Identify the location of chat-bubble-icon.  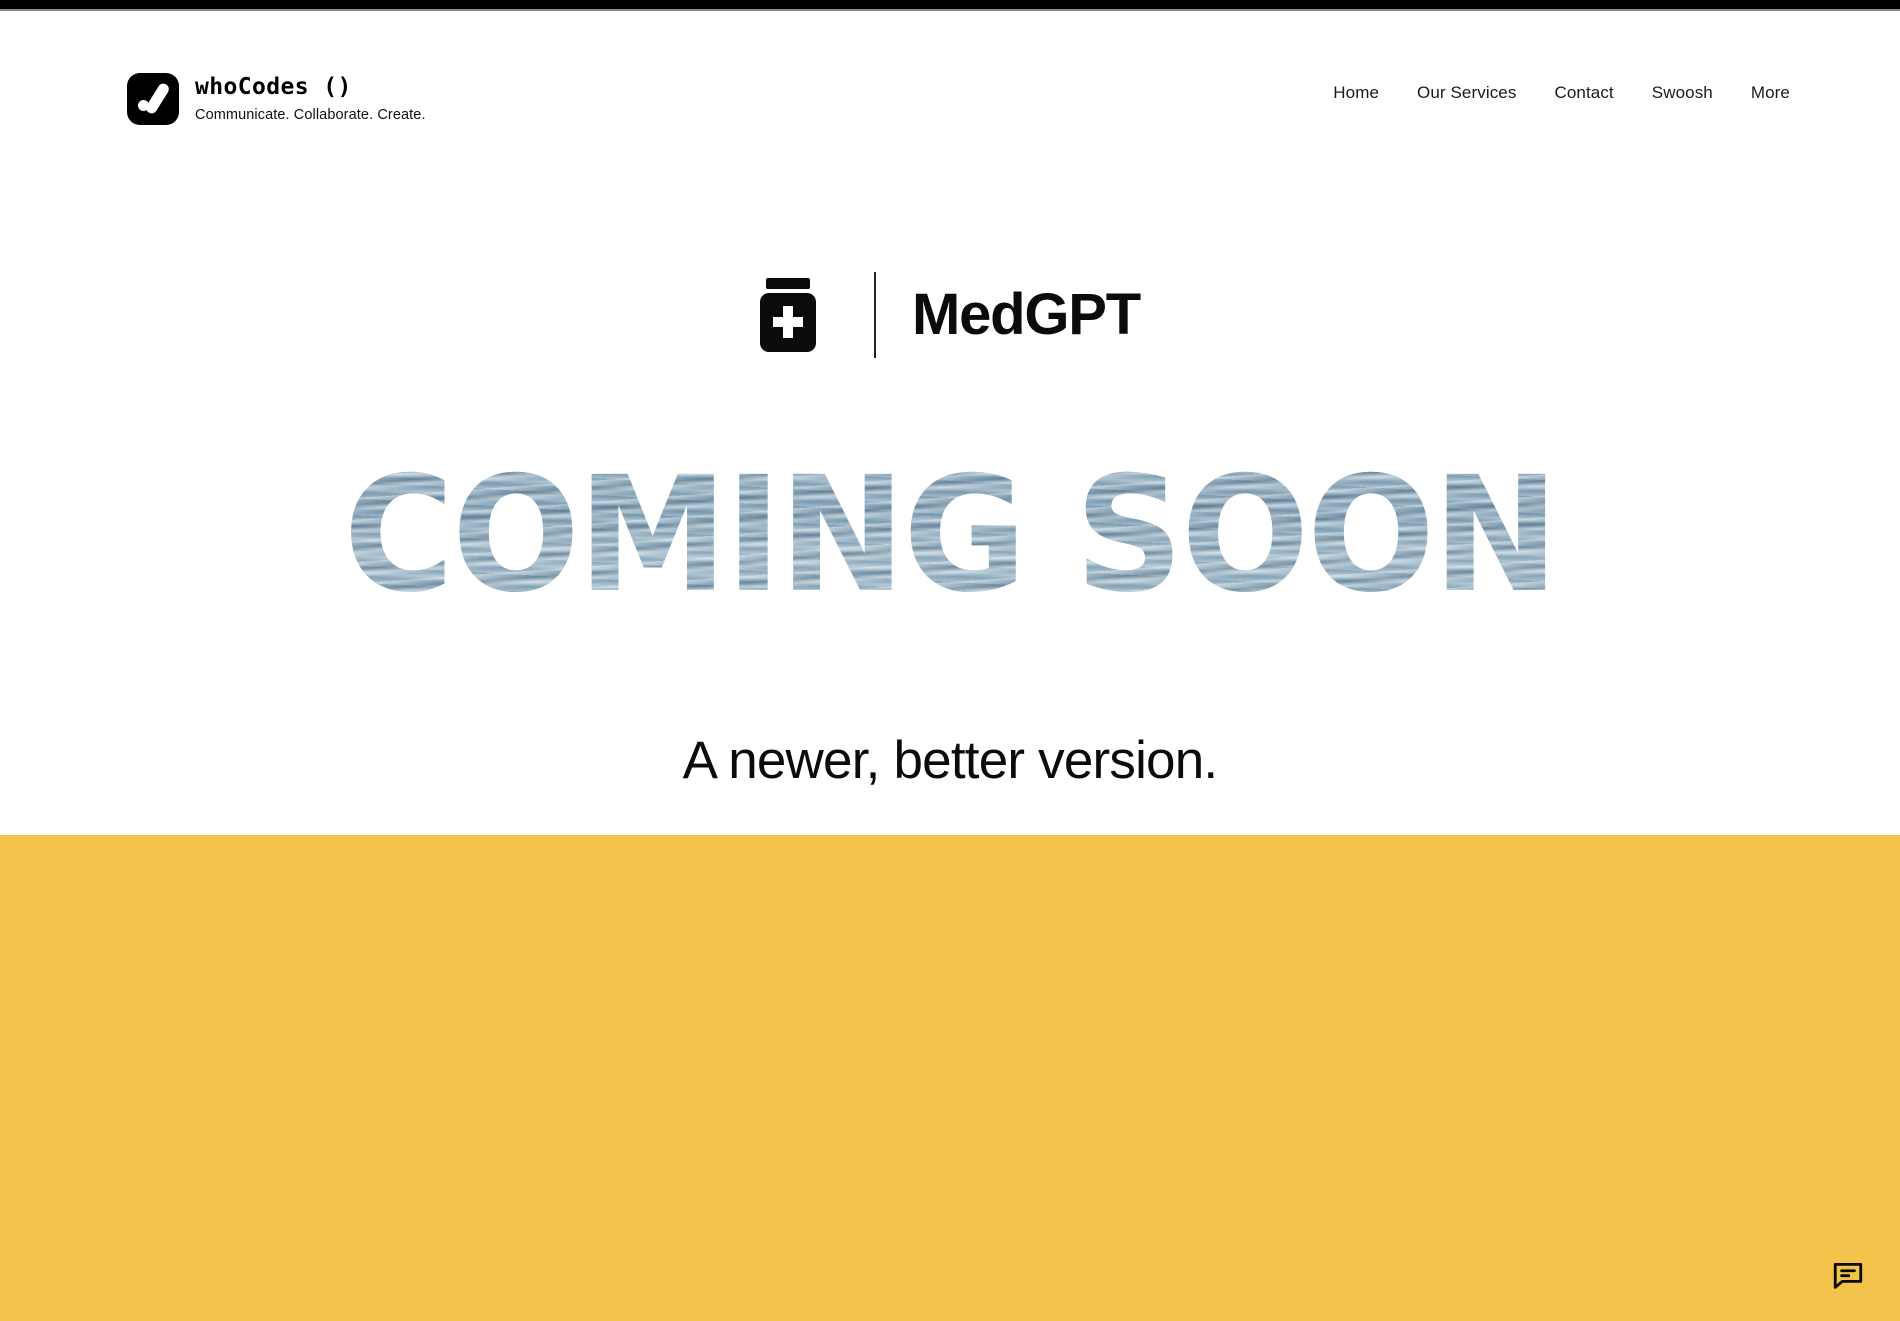
(1848, 1275).